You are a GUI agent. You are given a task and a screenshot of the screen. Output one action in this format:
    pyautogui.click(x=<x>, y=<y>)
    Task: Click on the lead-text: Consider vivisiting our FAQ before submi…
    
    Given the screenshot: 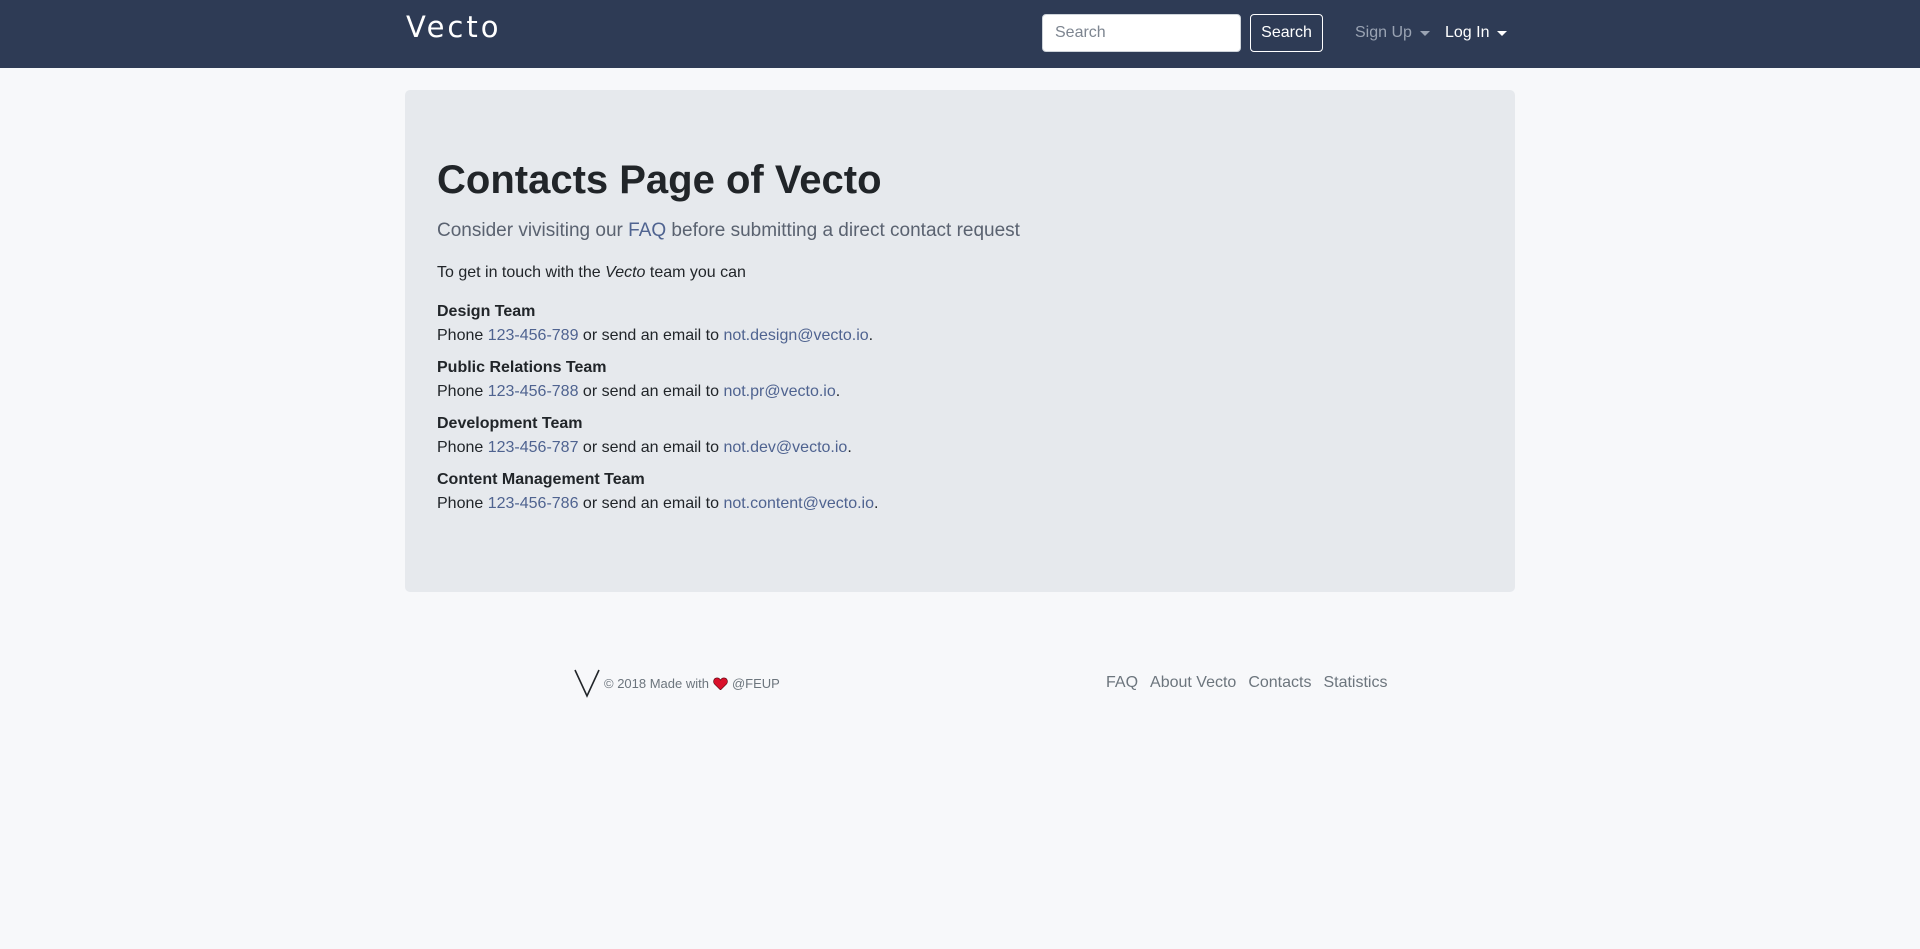 What is the action you would take?
    pyautogui.click(x=960, y=231)
    